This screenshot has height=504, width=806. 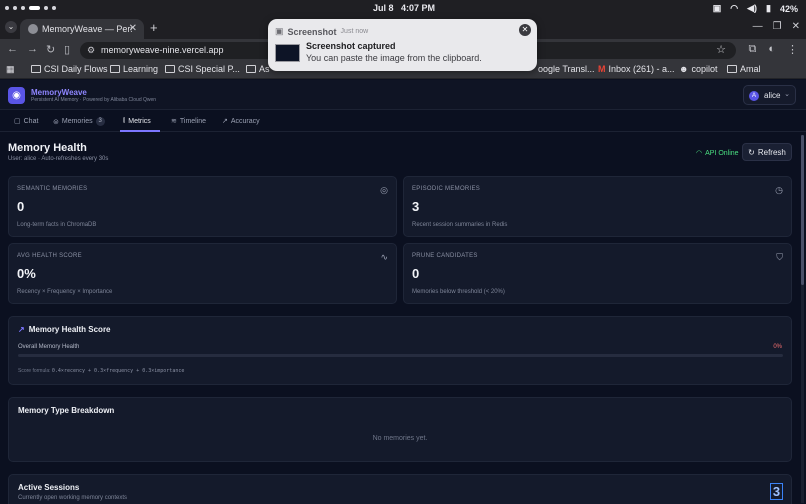 I want to click on notification-time: Just now, so click(x=354, y=31).